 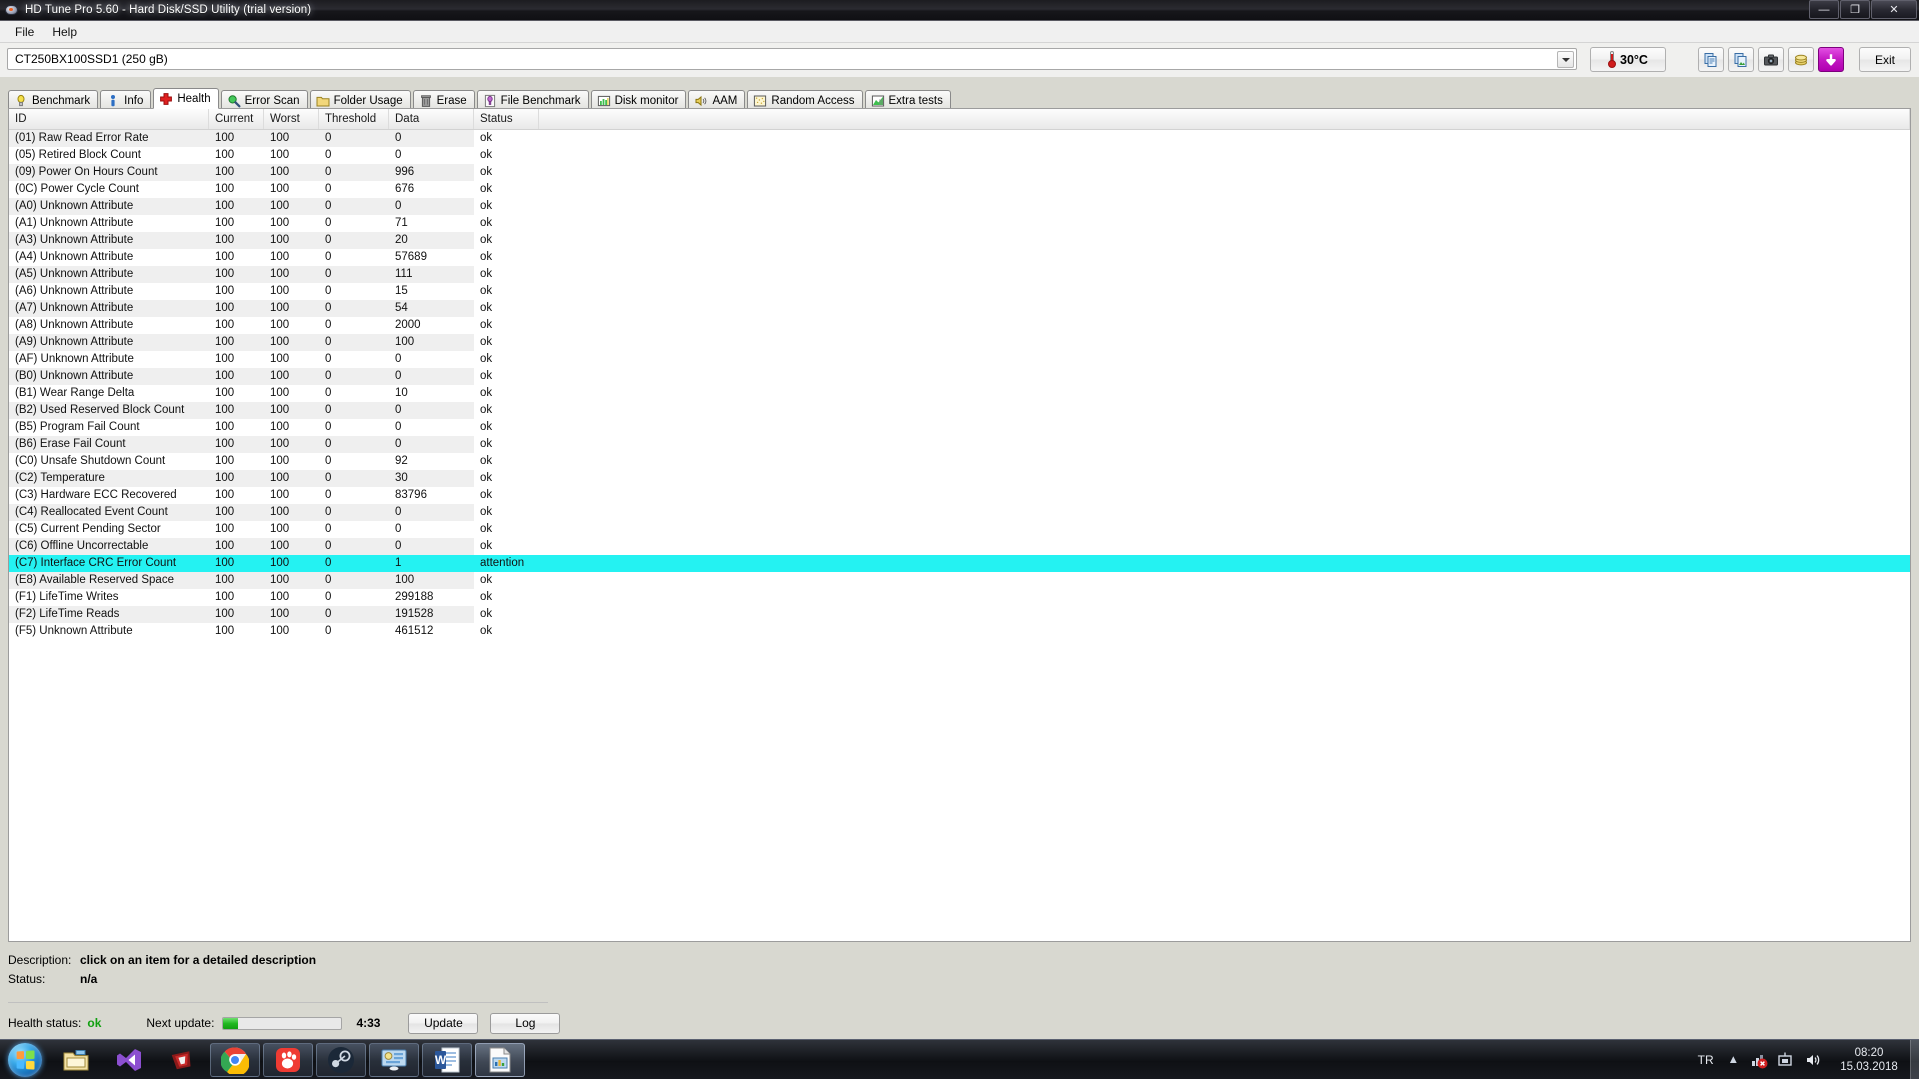 What do you see at coordinates (1831, 59) in the screenshot?
I see `save-button` at bounding box center [1831, 59].